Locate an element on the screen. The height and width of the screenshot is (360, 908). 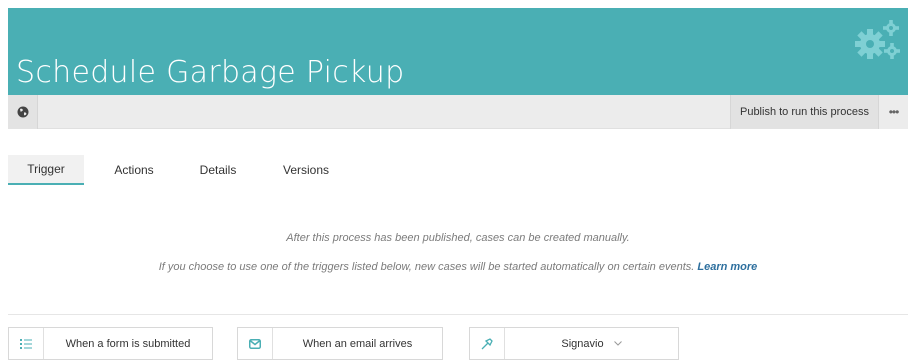
trigger-form-submitted: When a form is submitted is located at coordinates (110, 343).